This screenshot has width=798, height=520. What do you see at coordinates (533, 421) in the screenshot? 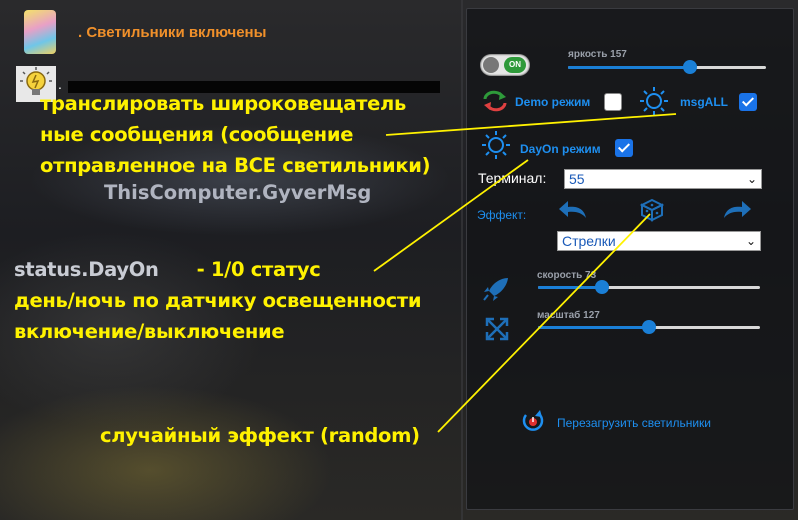
I see `power-reload-icon` at bounding box center [533, 421].